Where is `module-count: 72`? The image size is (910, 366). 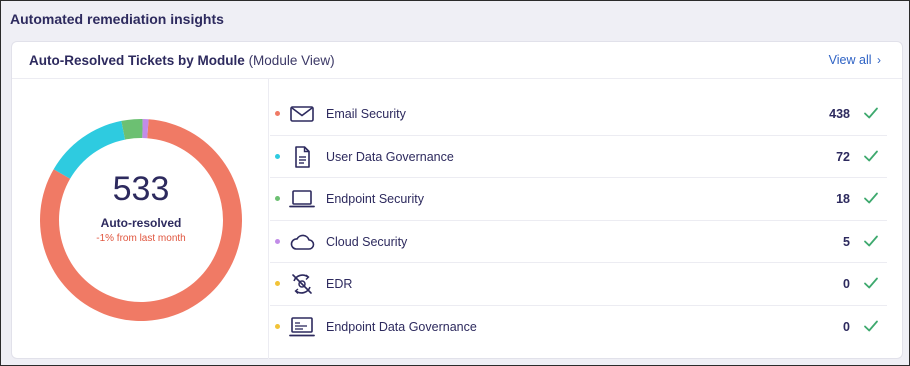
module-count: 72 is located at coordinates (843, 156).